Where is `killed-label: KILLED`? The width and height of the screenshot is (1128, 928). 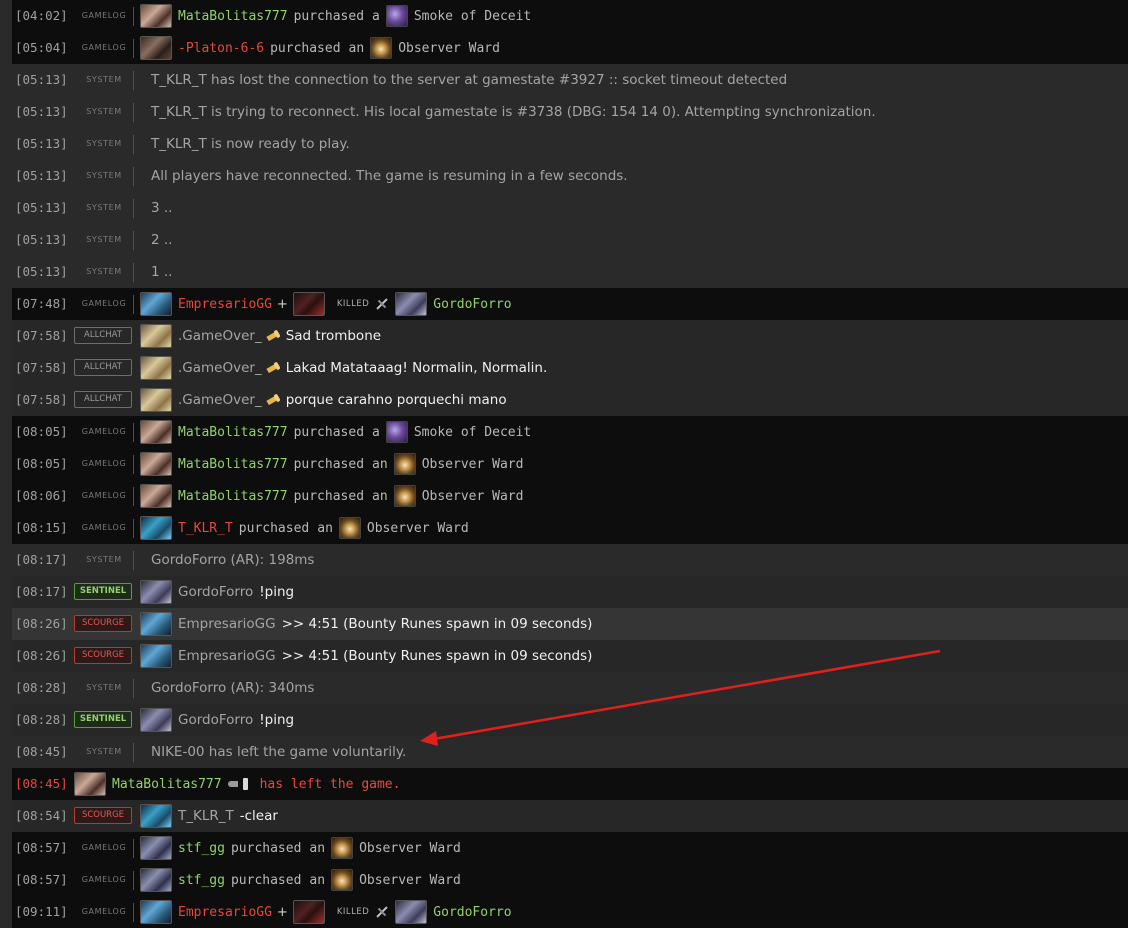 killed-label: KILLED is located at coordinates (353, 912).